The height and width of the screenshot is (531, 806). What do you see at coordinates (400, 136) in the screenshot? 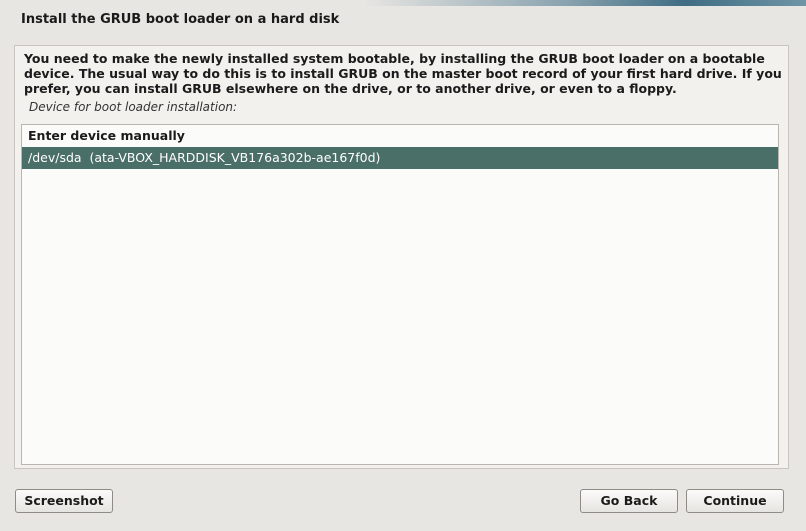
I see `list-item-enter-manually: Enter device manually` at bounding box center [400, 136].